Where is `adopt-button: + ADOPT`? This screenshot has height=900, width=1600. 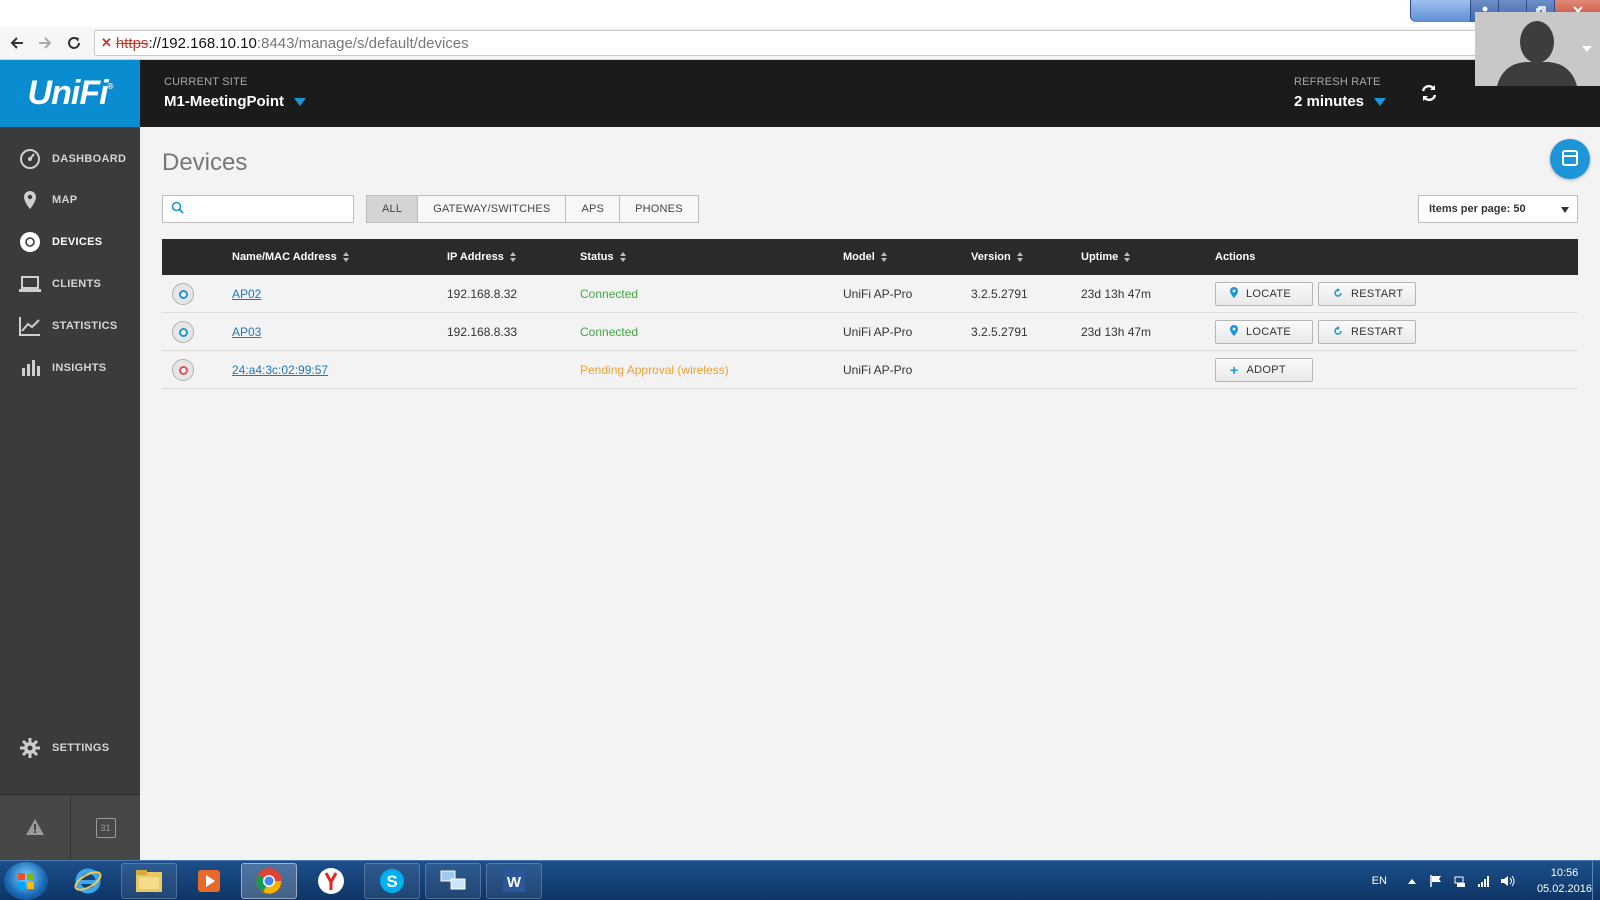
adopt-button: + ADOPT is located at coordinates (1264, 370).